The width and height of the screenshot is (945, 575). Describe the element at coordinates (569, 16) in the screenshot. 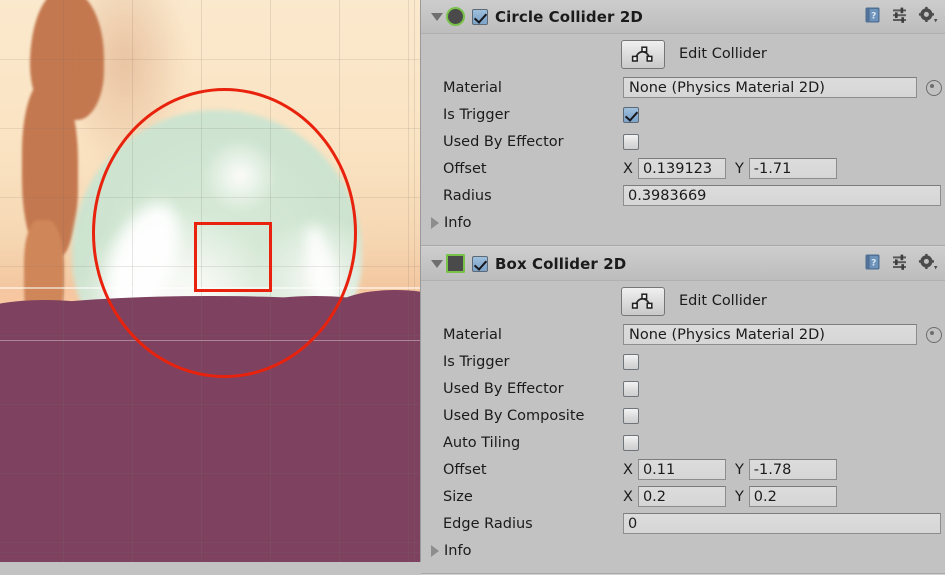

I see `component-title: Circle Collider 2D` at that location.